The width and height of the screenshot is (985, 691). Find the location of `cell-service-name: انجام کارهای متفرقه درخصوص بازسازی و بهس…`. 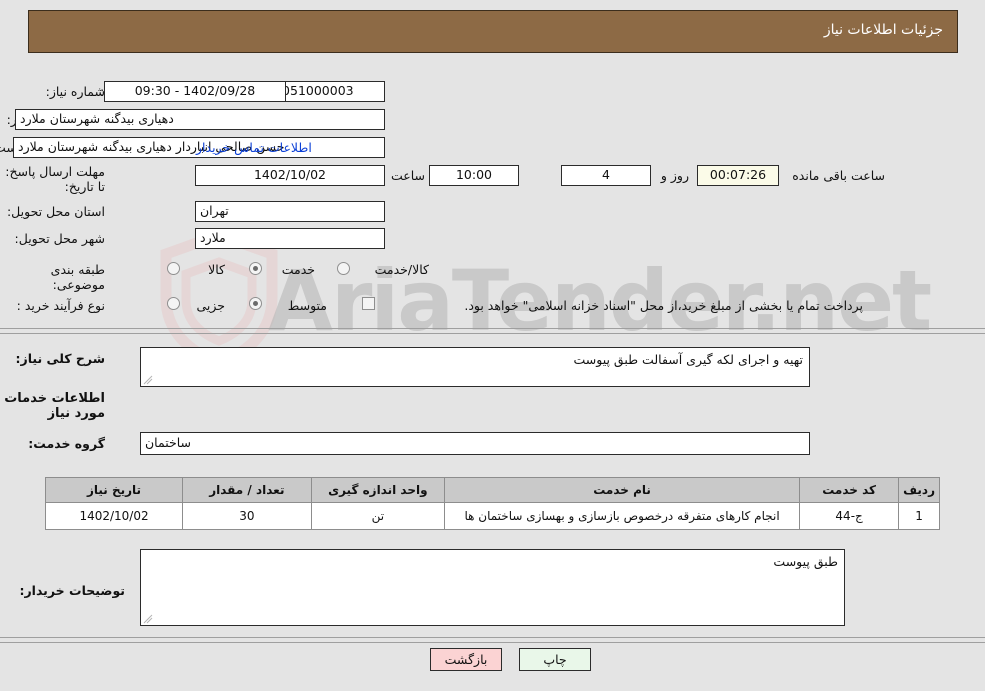

cell-service-name: انجام کارهای متفرقه درخصوص بازسازی و بهس… is located at coordinates (622, 516).